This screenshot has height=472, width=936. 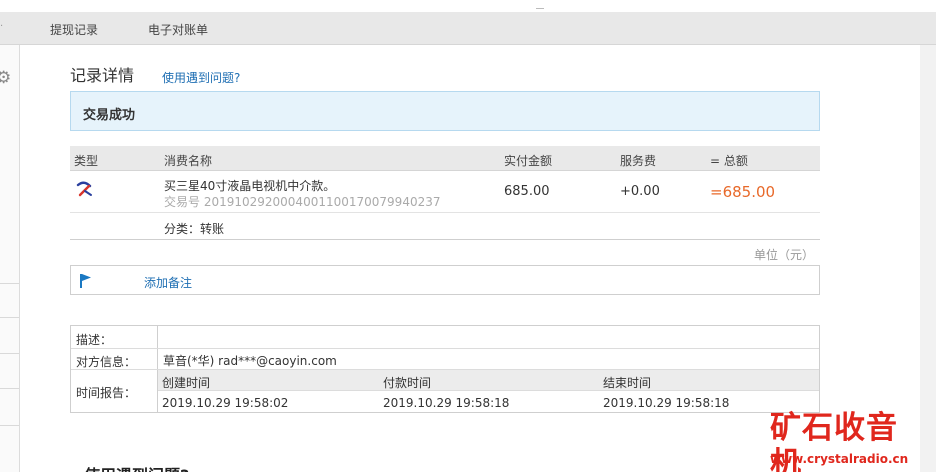 I want to click on col-header-paid: 实付金额, so click(x=528, y=161).